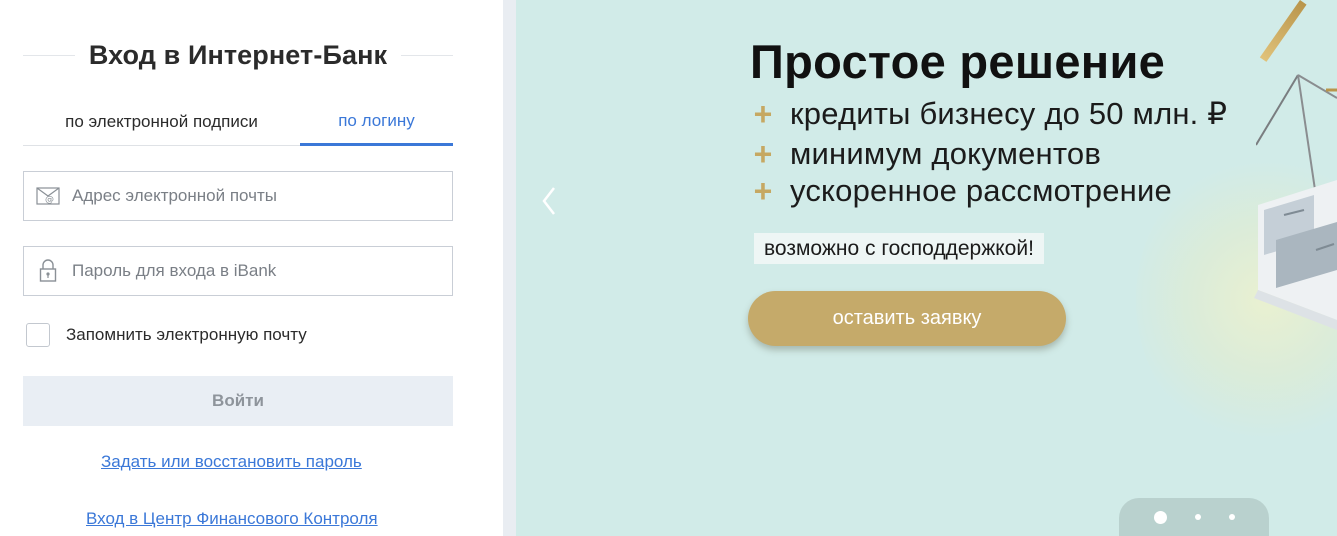 Image resolution: width=1337 pixels, height=536 pixels. I want to click on email-field: @, so click(238, 196).